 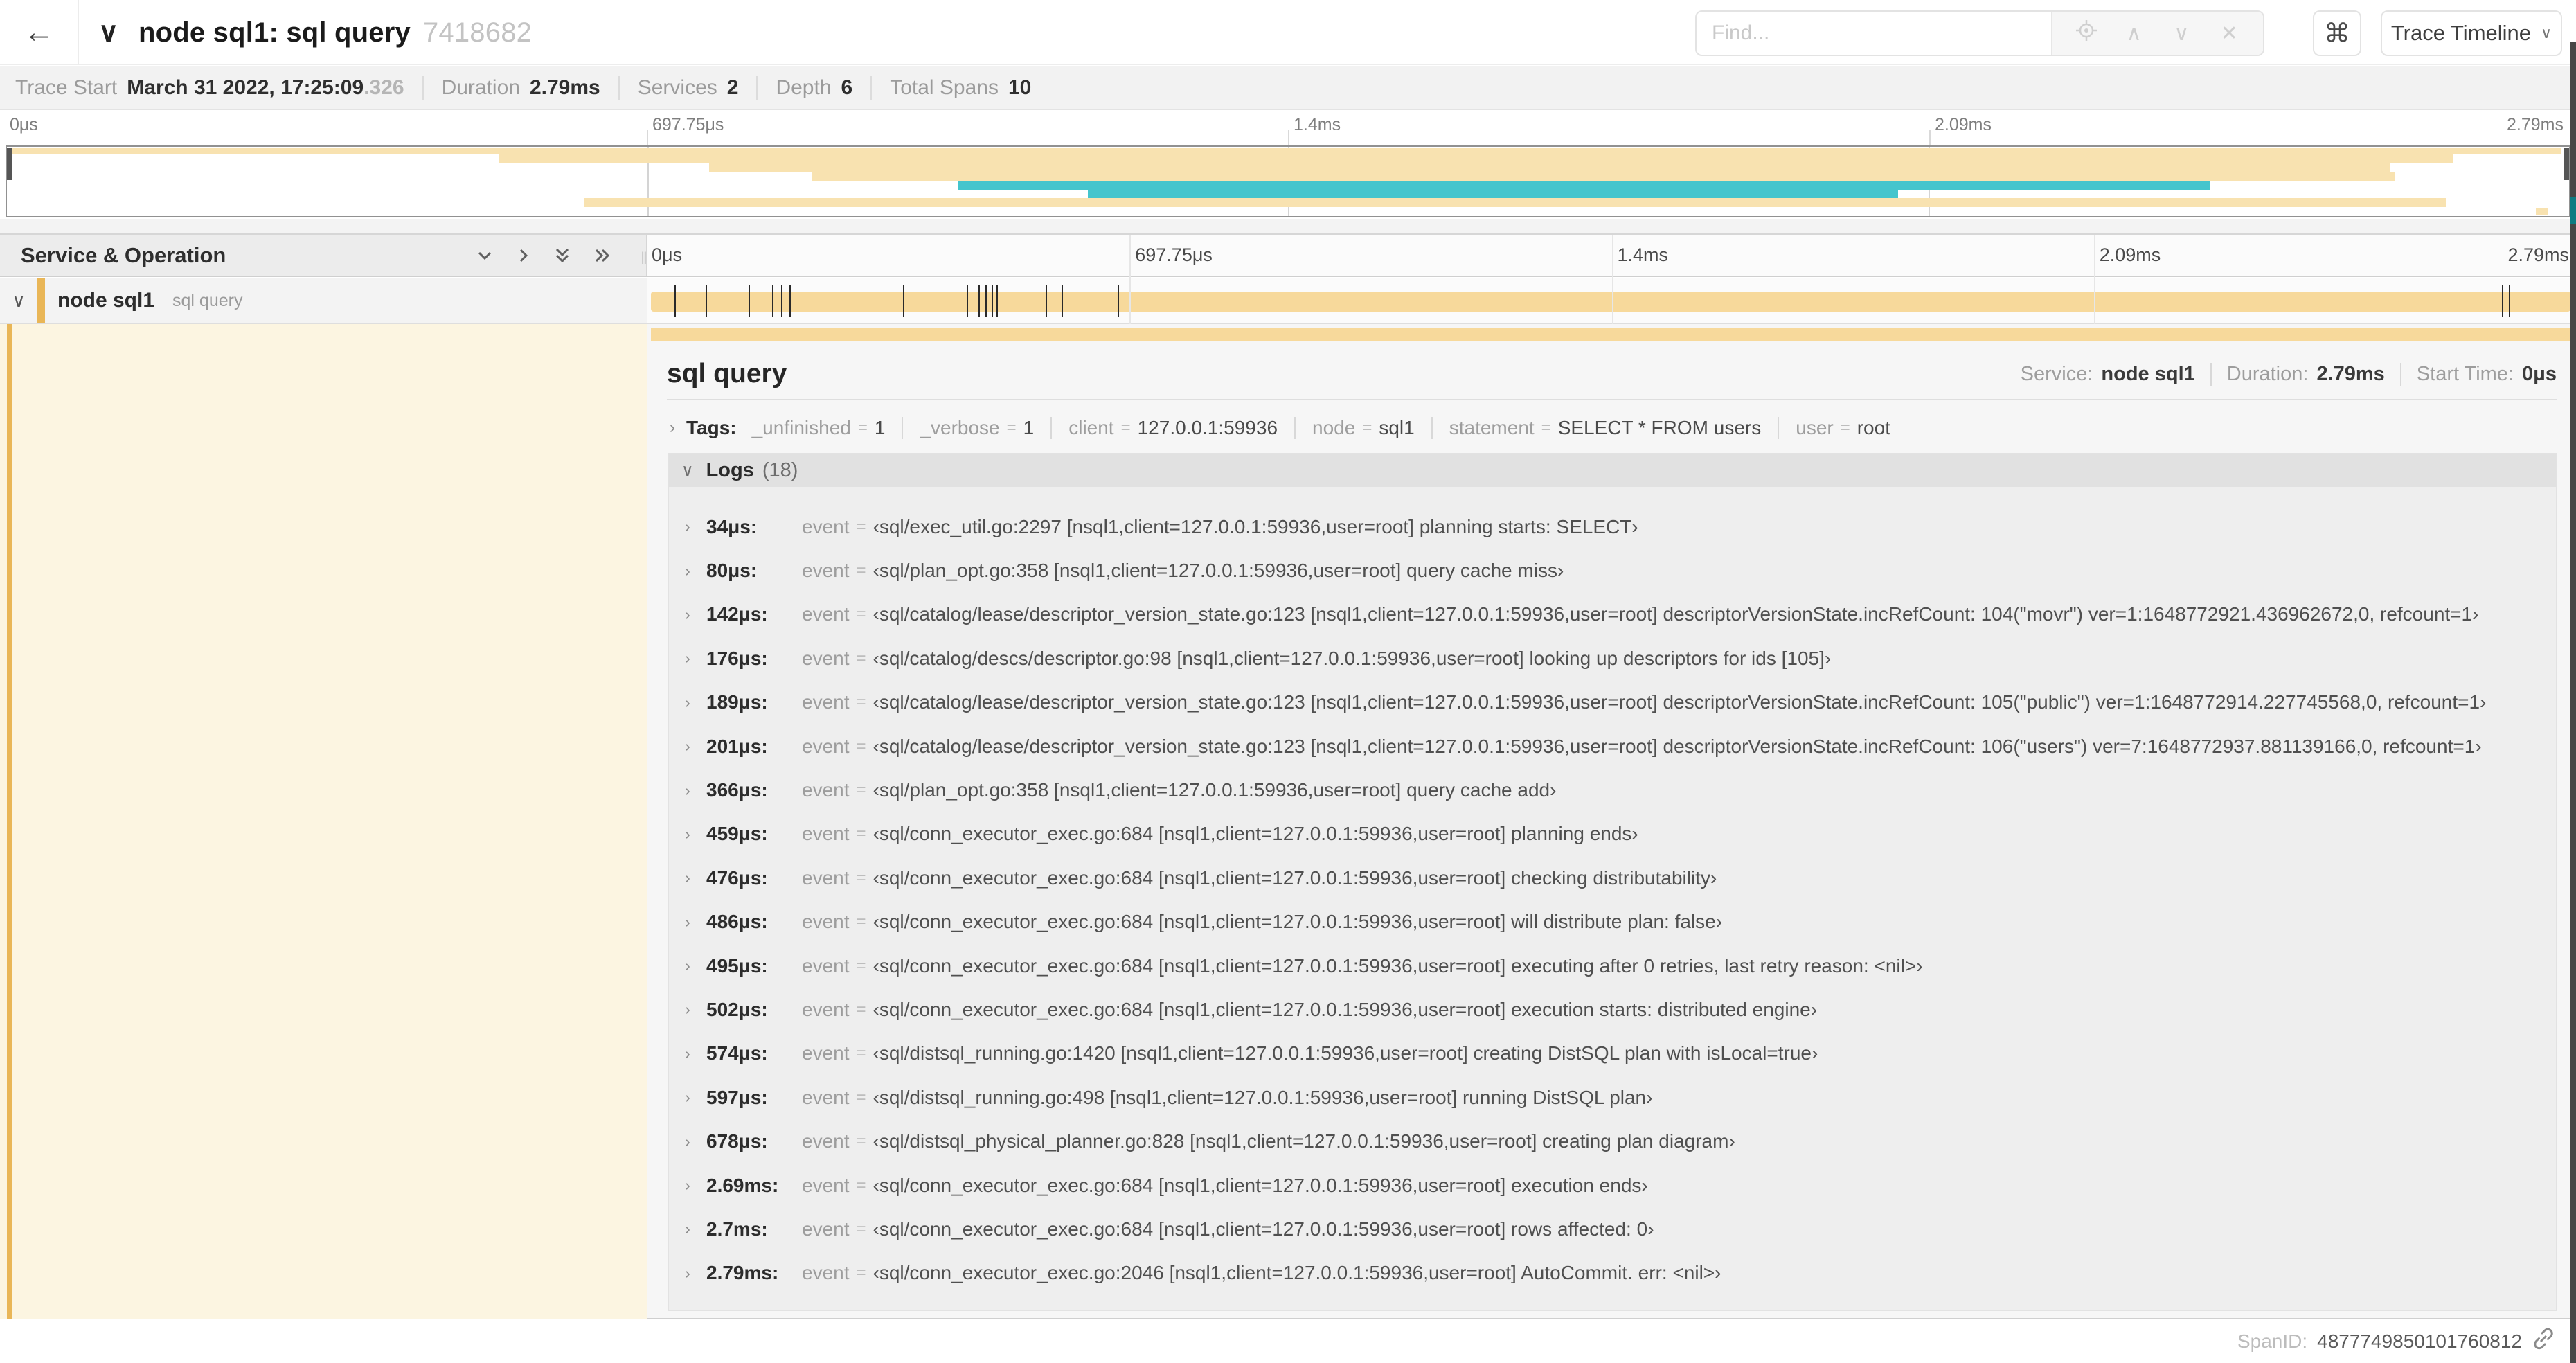 I want to click on tag-item: _verbose = 1, so click(x=968, y=428).